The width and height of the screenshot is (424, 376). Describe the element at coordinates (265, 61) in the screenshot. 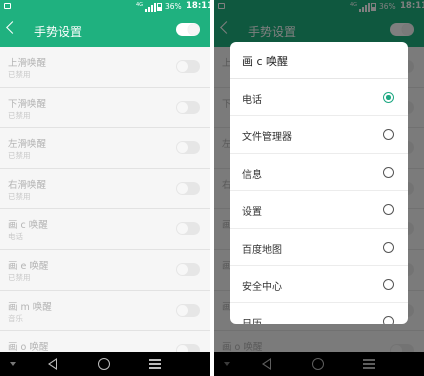

I see `dialog-title: 画 c 唤醒` at that location.